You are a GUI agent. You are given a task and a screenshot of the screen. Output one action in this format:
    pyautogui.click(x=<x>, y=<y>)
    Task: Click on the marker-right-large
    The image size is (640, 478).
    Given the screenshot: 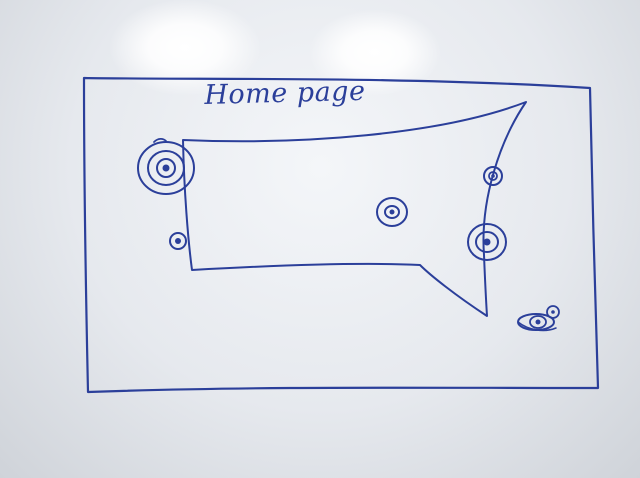 What is the action you would take?
    pyautogui.click(x=487, y=242)
    